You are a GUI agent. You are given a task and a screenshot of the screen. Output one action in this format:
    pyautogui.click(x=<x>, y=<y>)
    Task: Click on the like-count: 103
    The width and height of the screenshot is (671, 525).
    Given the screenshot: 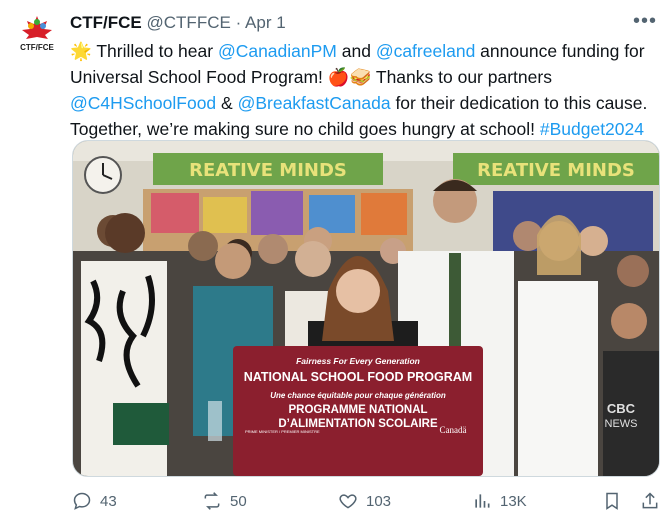 What is the action you would take?
    pyautogui.click(x=379, y=501)
    